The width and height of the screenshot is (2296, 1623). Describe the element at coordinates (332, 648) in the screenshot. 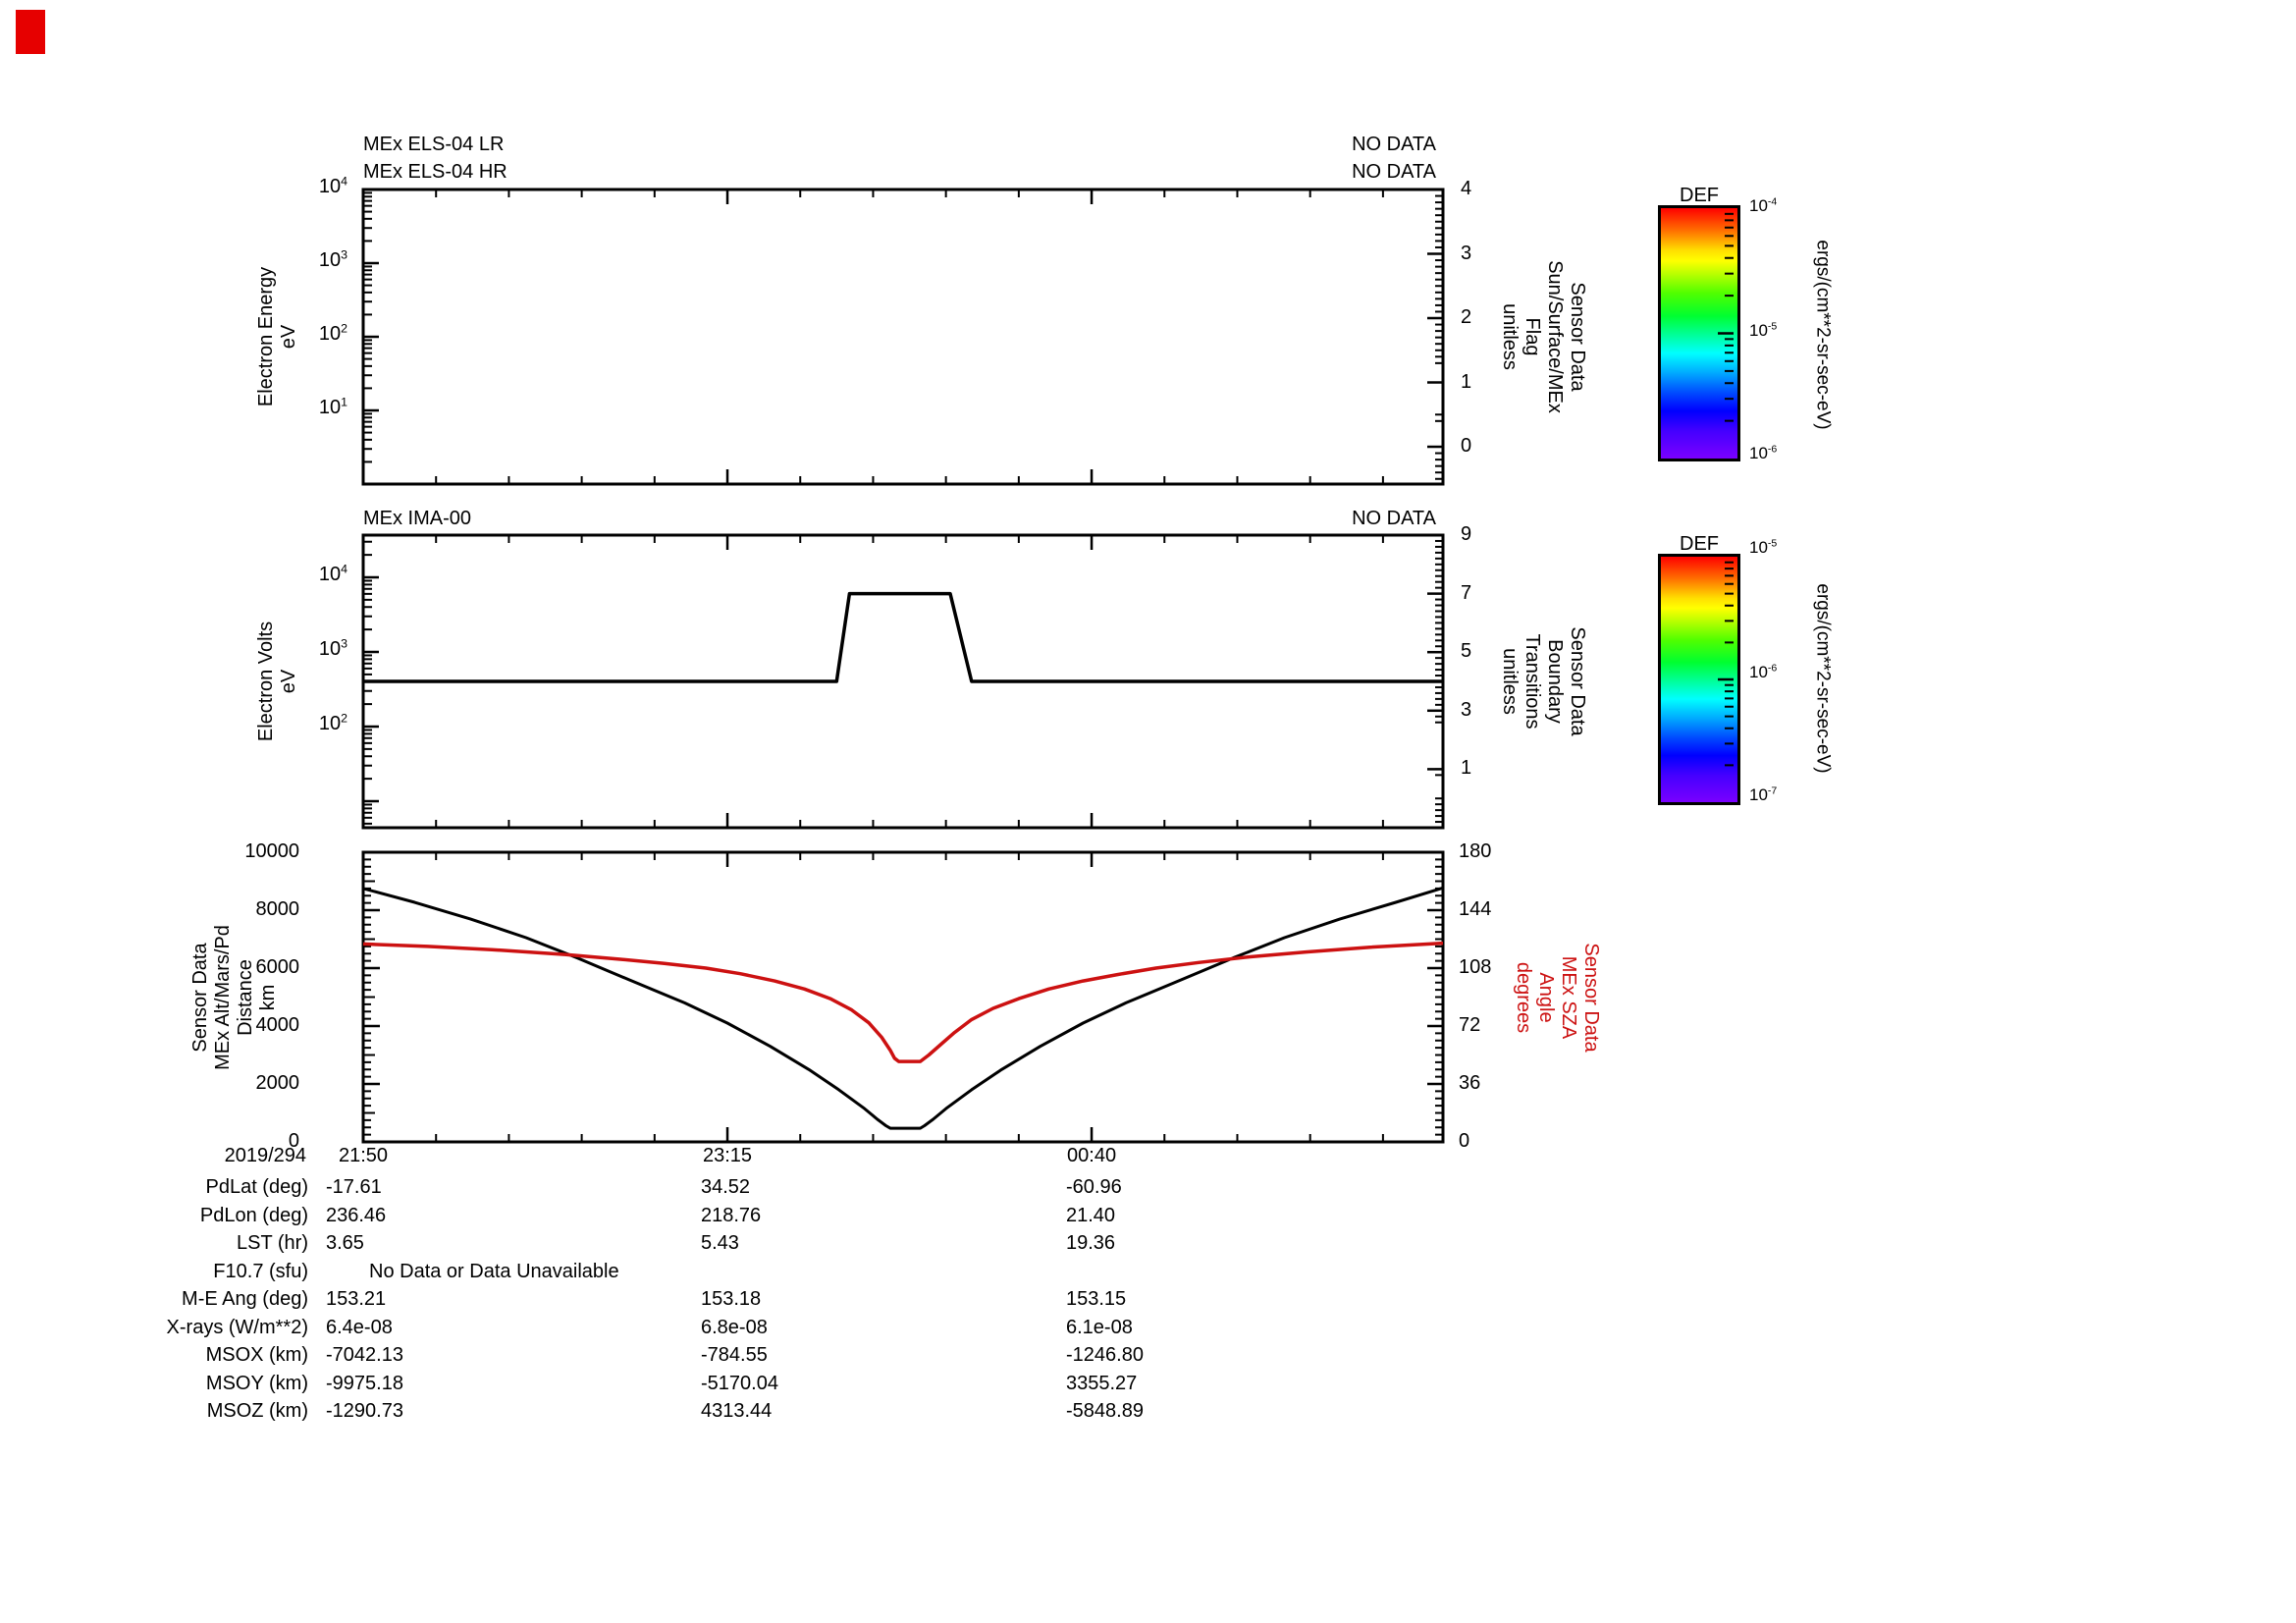

I see `panel2-left-tick-label: 103` at that location.